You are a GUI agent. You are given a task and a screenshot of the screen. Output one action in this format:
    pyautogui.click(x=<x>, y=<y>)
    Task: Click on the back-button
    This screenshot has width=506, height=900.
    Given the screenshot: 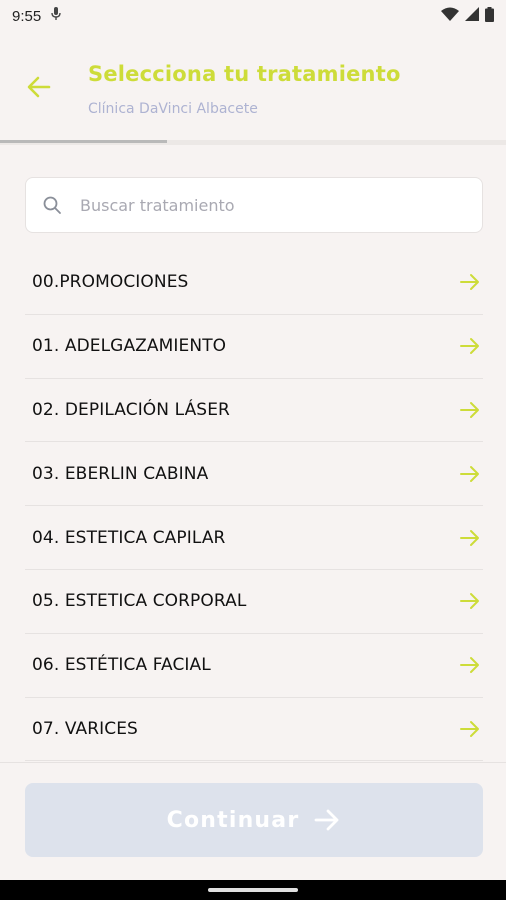 What is the action you would take?
    pyautogui.click(x=39, y=87)
    